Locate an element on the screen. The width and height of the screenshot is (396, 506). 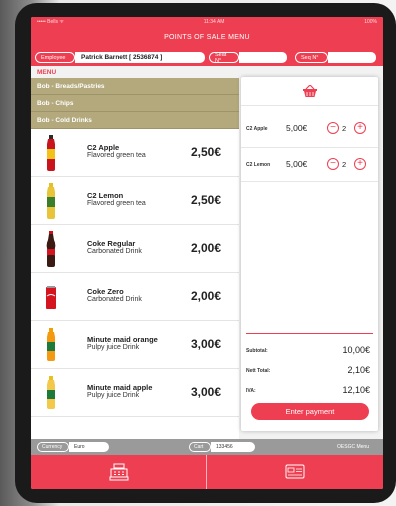
product-name: Coke Regular is located at coordinates (111, 243).